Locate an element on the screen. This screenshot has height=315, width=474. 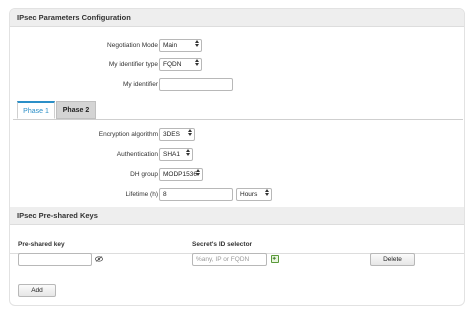
dh-group-label: DH group is located at coordinates (144, 174).